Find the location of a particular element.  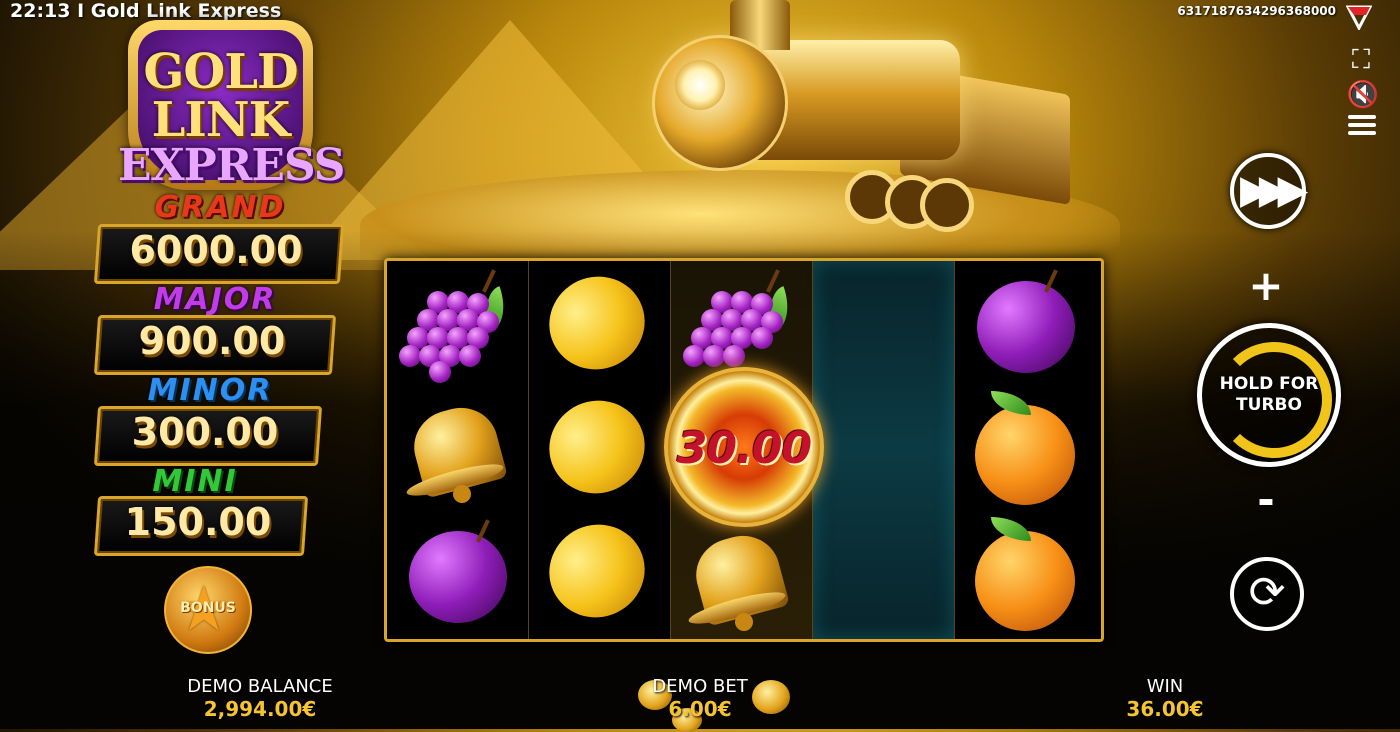

menu-icon is located at coordinates (1362, 125).